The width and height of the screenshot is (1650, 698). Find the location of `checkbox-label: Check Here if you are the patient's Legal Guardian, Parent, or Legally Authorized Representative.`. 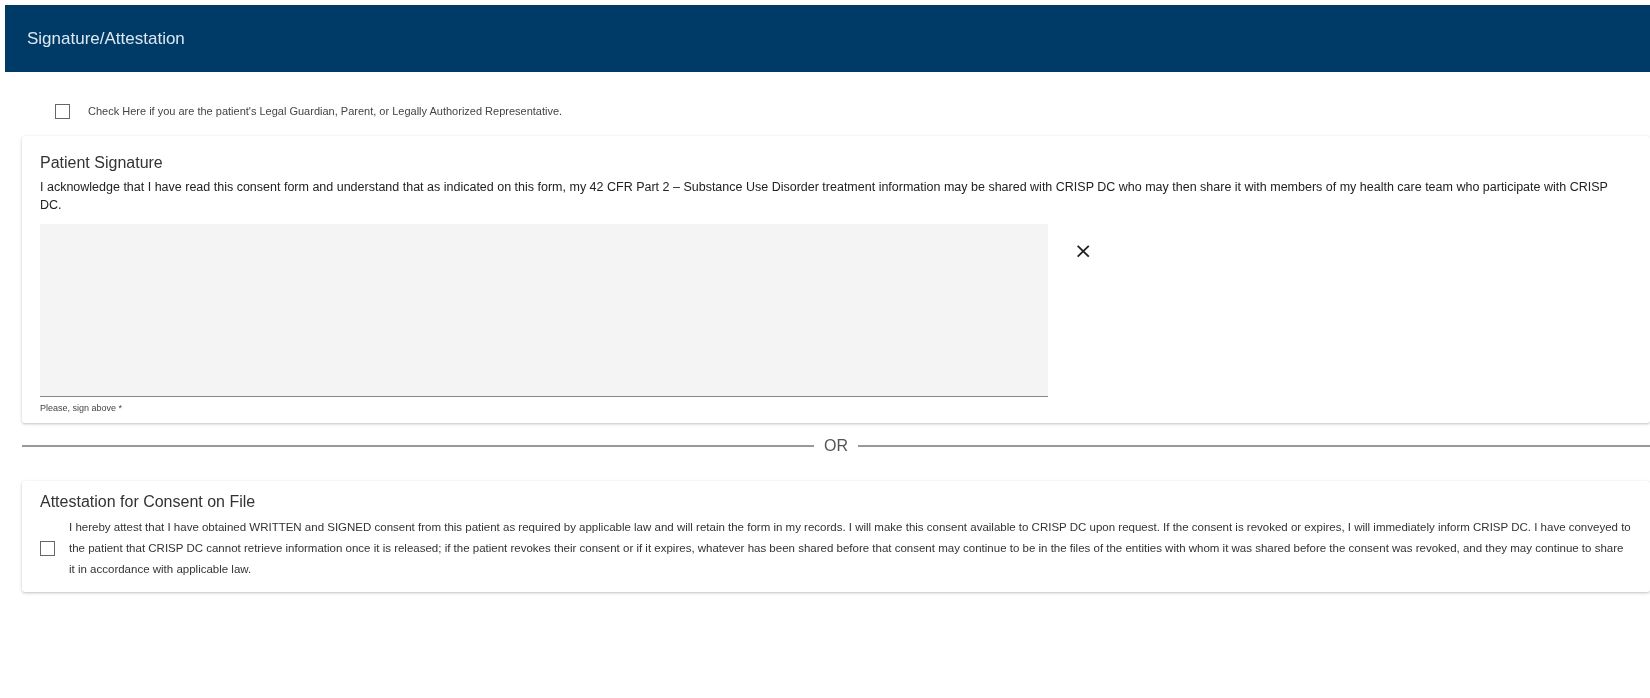

checkbox-label: Check Here if you are the patient's Legal Guardian, Parent, or Legally Authorized Representative. is located at coordinates (325, 111).